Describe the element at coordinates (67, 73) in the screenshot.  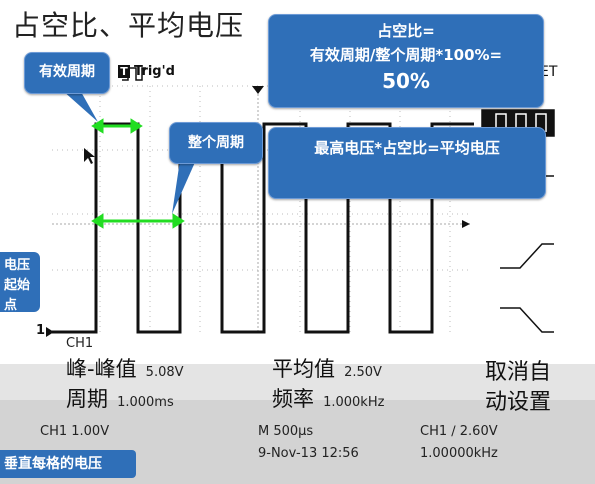
I see `callout-effective-period: 有效周期` at that location.